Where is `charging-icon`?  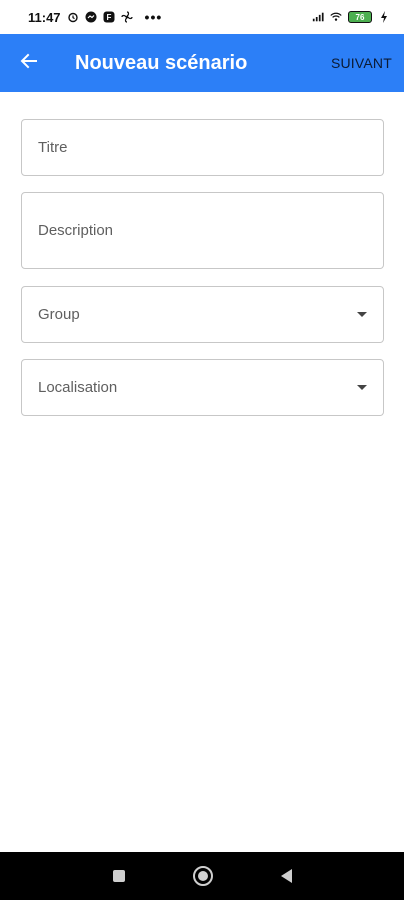 charging-icon is located at coordinates (384, 17).